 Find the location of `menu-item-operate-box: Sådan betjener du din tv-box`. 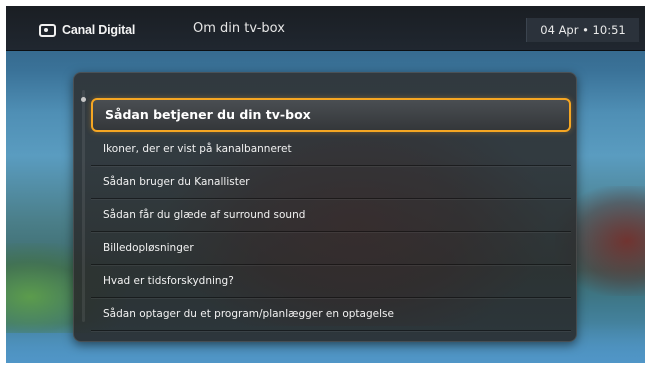

menu-item-operate-box: Sådan betjener du din tv-box is located at coordinates (331, 115).